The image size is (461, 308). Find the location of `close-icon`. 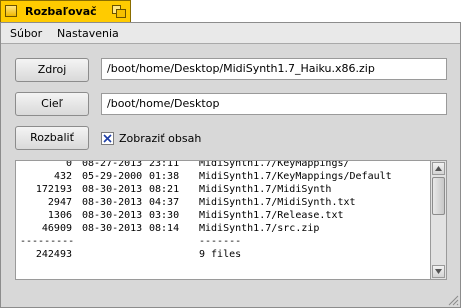

close-icon is located at coordinates (11, 11).